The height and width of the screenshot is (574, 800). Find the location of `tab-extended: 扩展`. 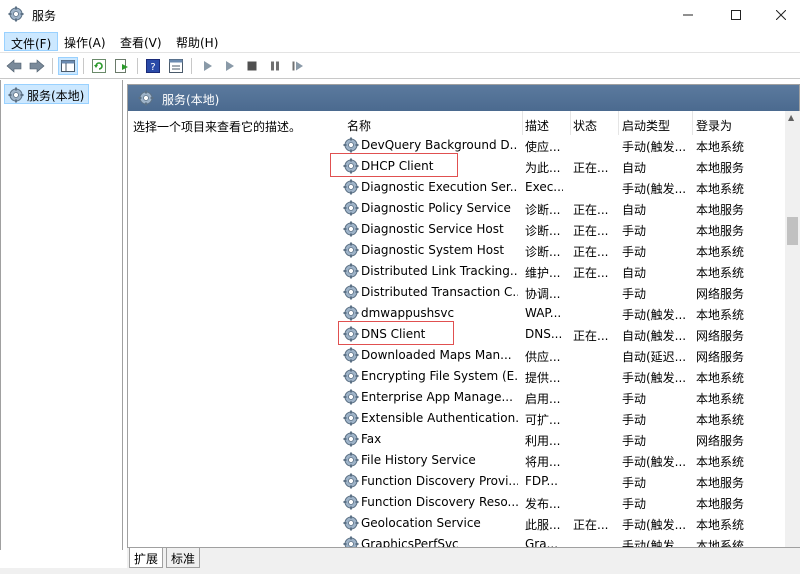

tab-extended: 扩展 is located at coordinates (146, 558).